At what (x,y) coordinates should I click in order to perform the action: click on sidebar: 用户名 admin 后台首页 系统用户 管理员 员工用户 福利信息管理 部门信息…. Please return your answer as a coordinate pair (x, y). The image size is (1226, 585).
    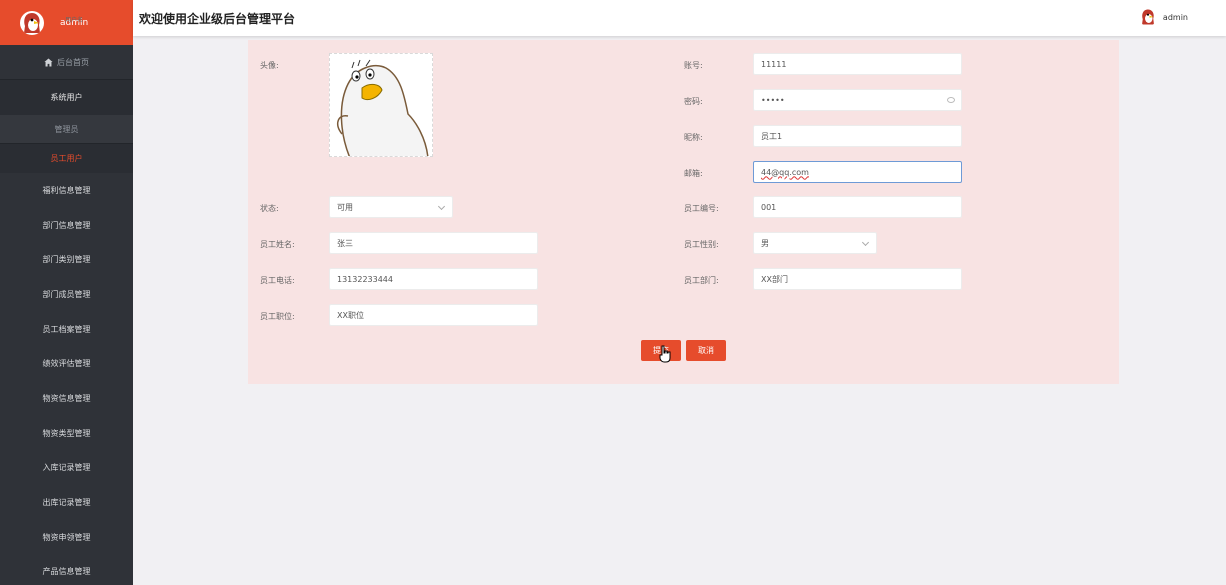
    Looking at the image, I should click on (66, 292).